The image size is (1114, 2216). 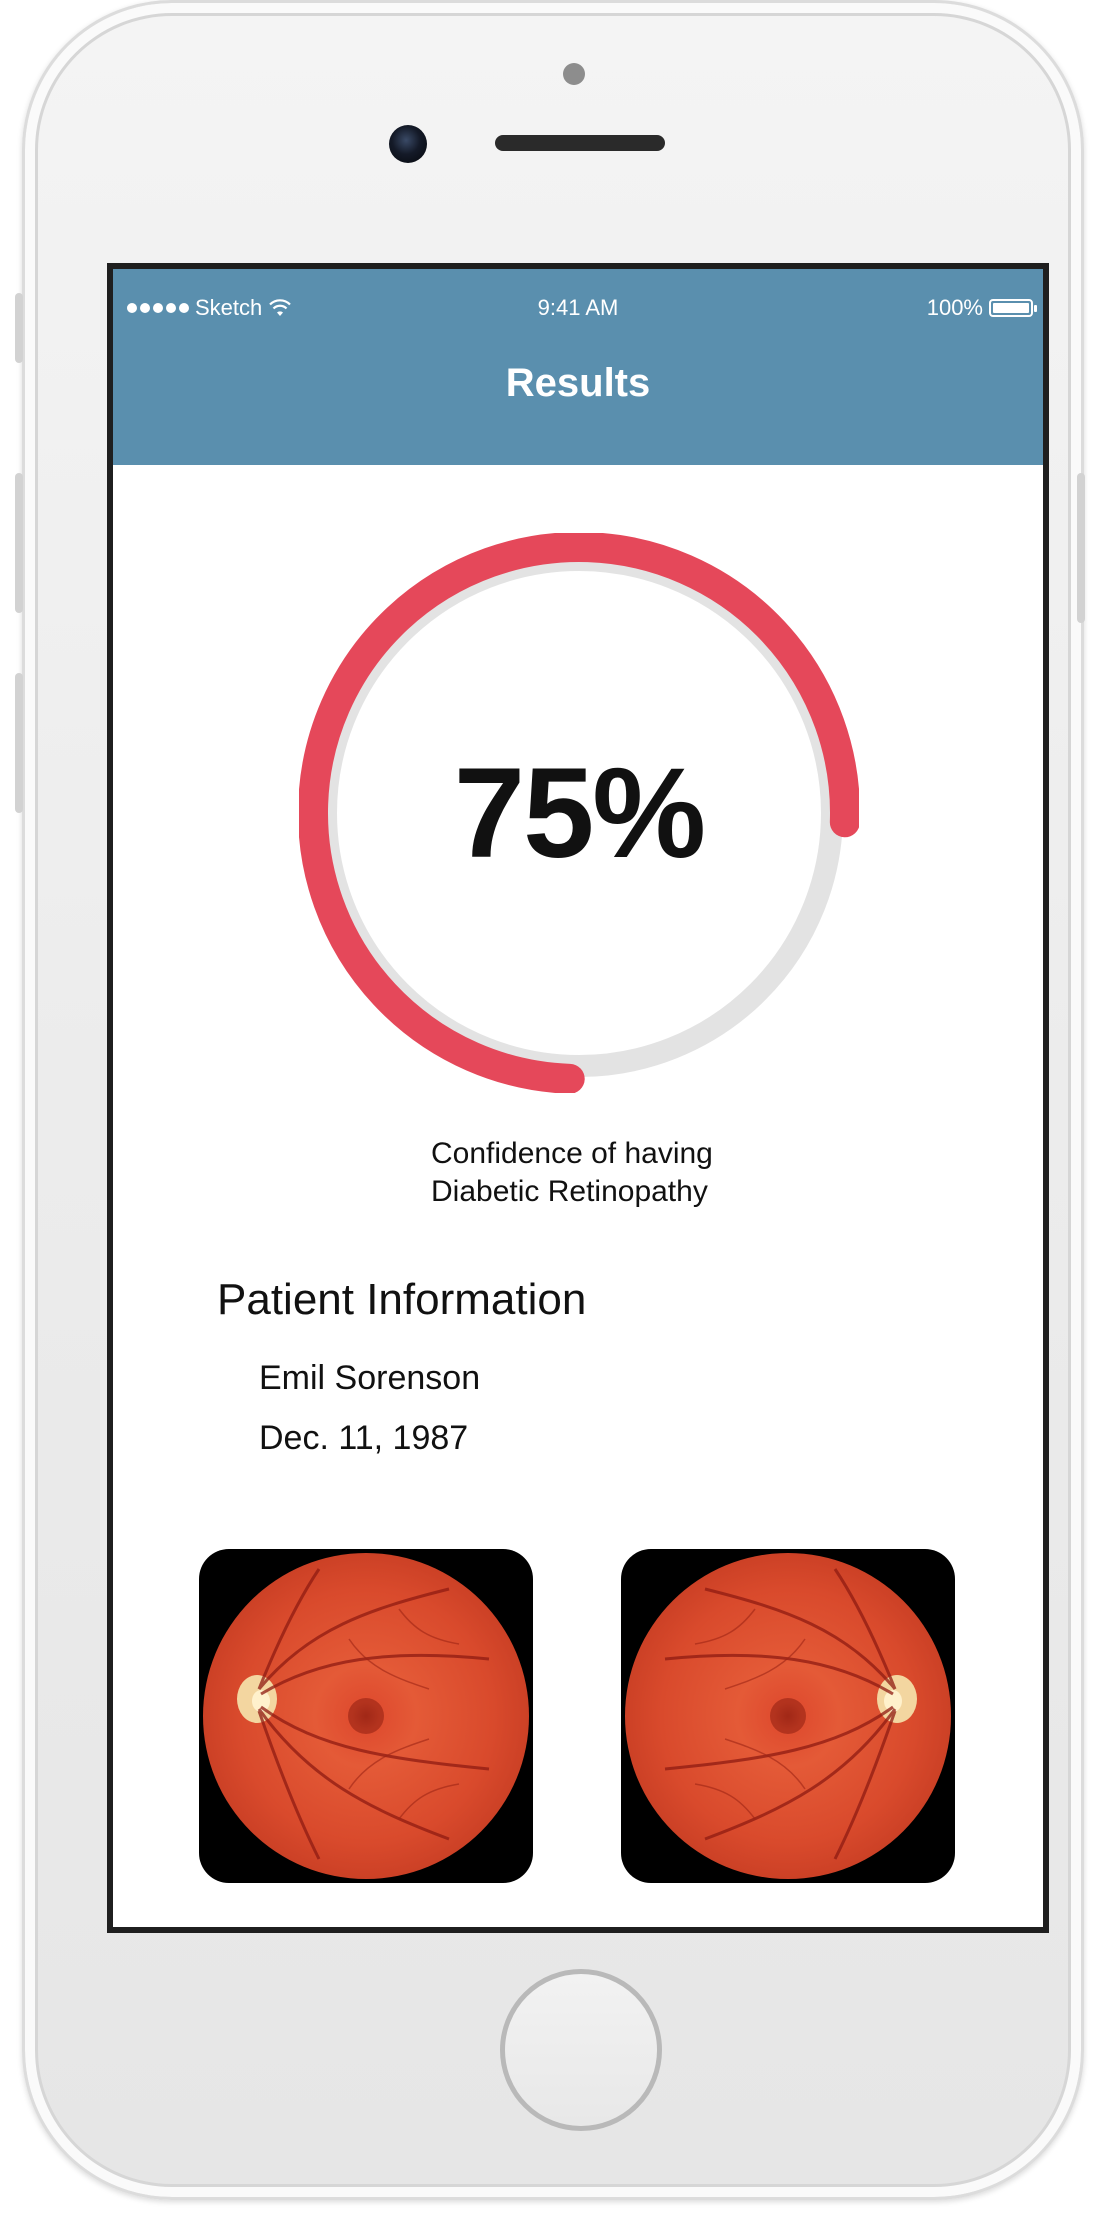 I want to click on right-eye-image, so click(x=788, y=1716).